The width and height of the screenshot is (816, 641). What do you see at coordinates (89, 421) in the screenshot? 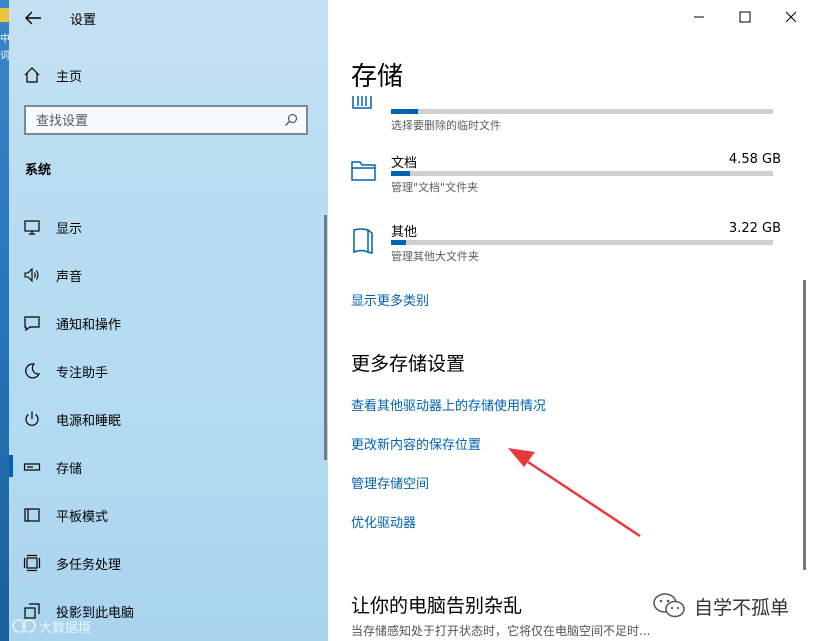
I see `sidebar-item-label: 电源和睡眠` at bounding box center [89, 421].